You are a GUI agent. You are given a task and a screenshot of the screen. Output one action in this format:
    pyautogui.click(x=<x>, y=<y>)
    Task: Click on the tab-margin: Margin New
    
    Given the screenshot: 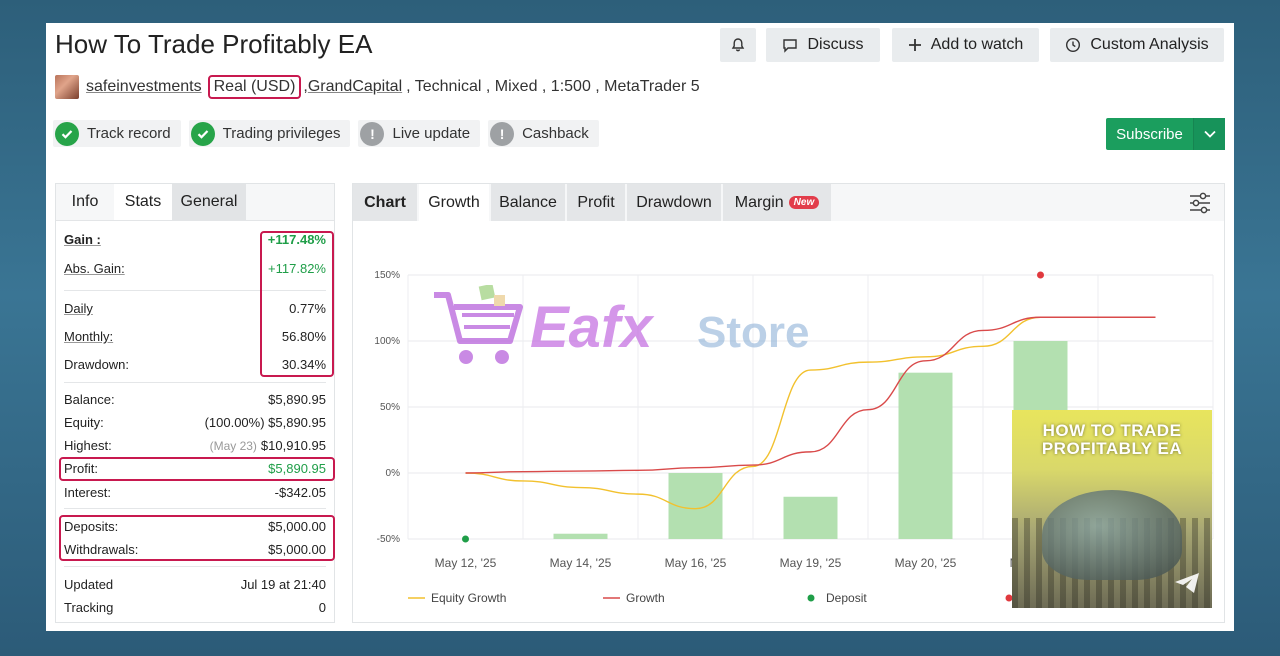 What is the action you would take?
    pyautogui.click(x=777, y=202)
    